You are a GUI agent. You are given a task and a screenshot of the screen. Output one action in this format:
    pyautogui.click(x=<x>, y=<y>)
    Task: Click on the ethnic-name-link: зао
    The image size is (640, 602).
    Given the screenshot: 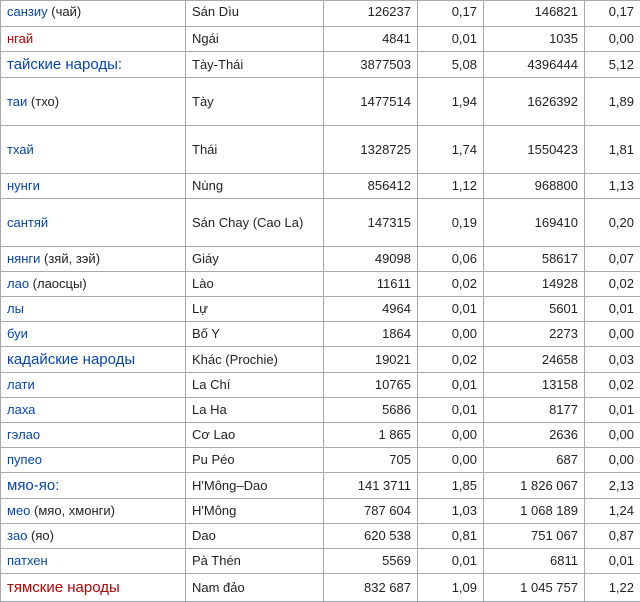 What is the action you would take?
    pyautogui.click(x=17, y=535)
    